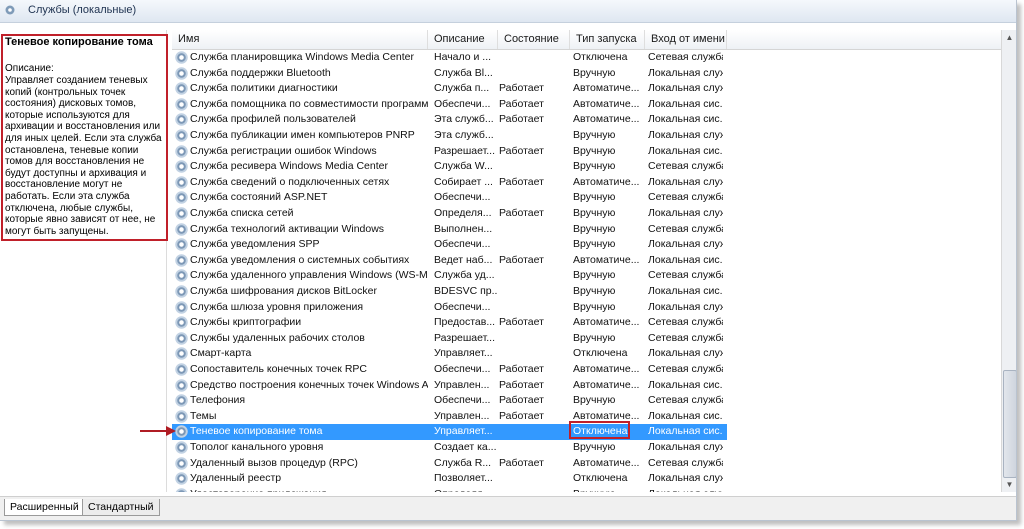 Image resolution: width=1024 pixels, height=529 pixels. Describe the element at coordinates (607, 39) in the screenshot. I see `column-header-startup-type: Тип запуска` at that location.